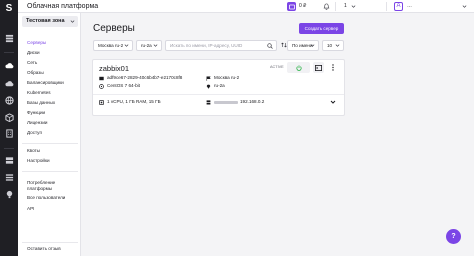 The image size is (474, 256). I want to click on os-row: CentOS 7 64-bit, so click(119, 86).